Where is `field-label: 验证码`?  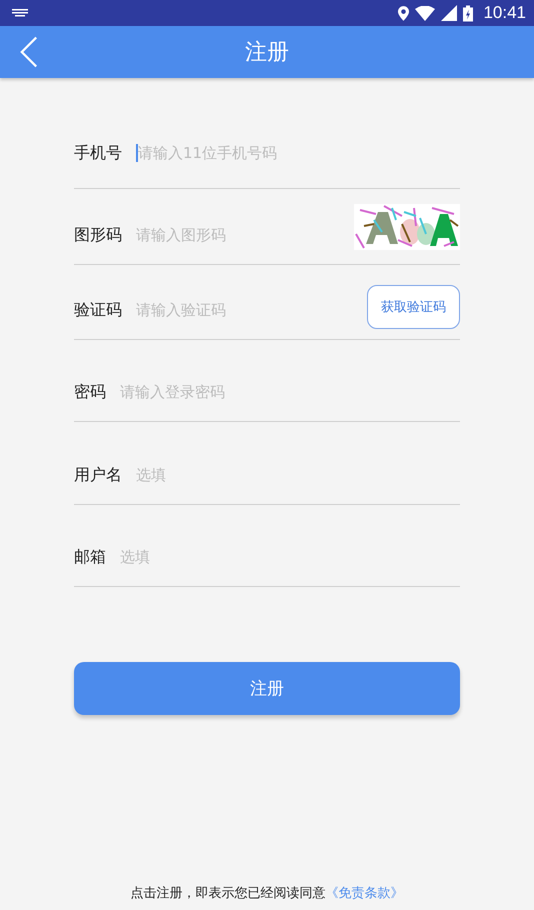
field-label: 验证码 is located at coordinates (98, 310).